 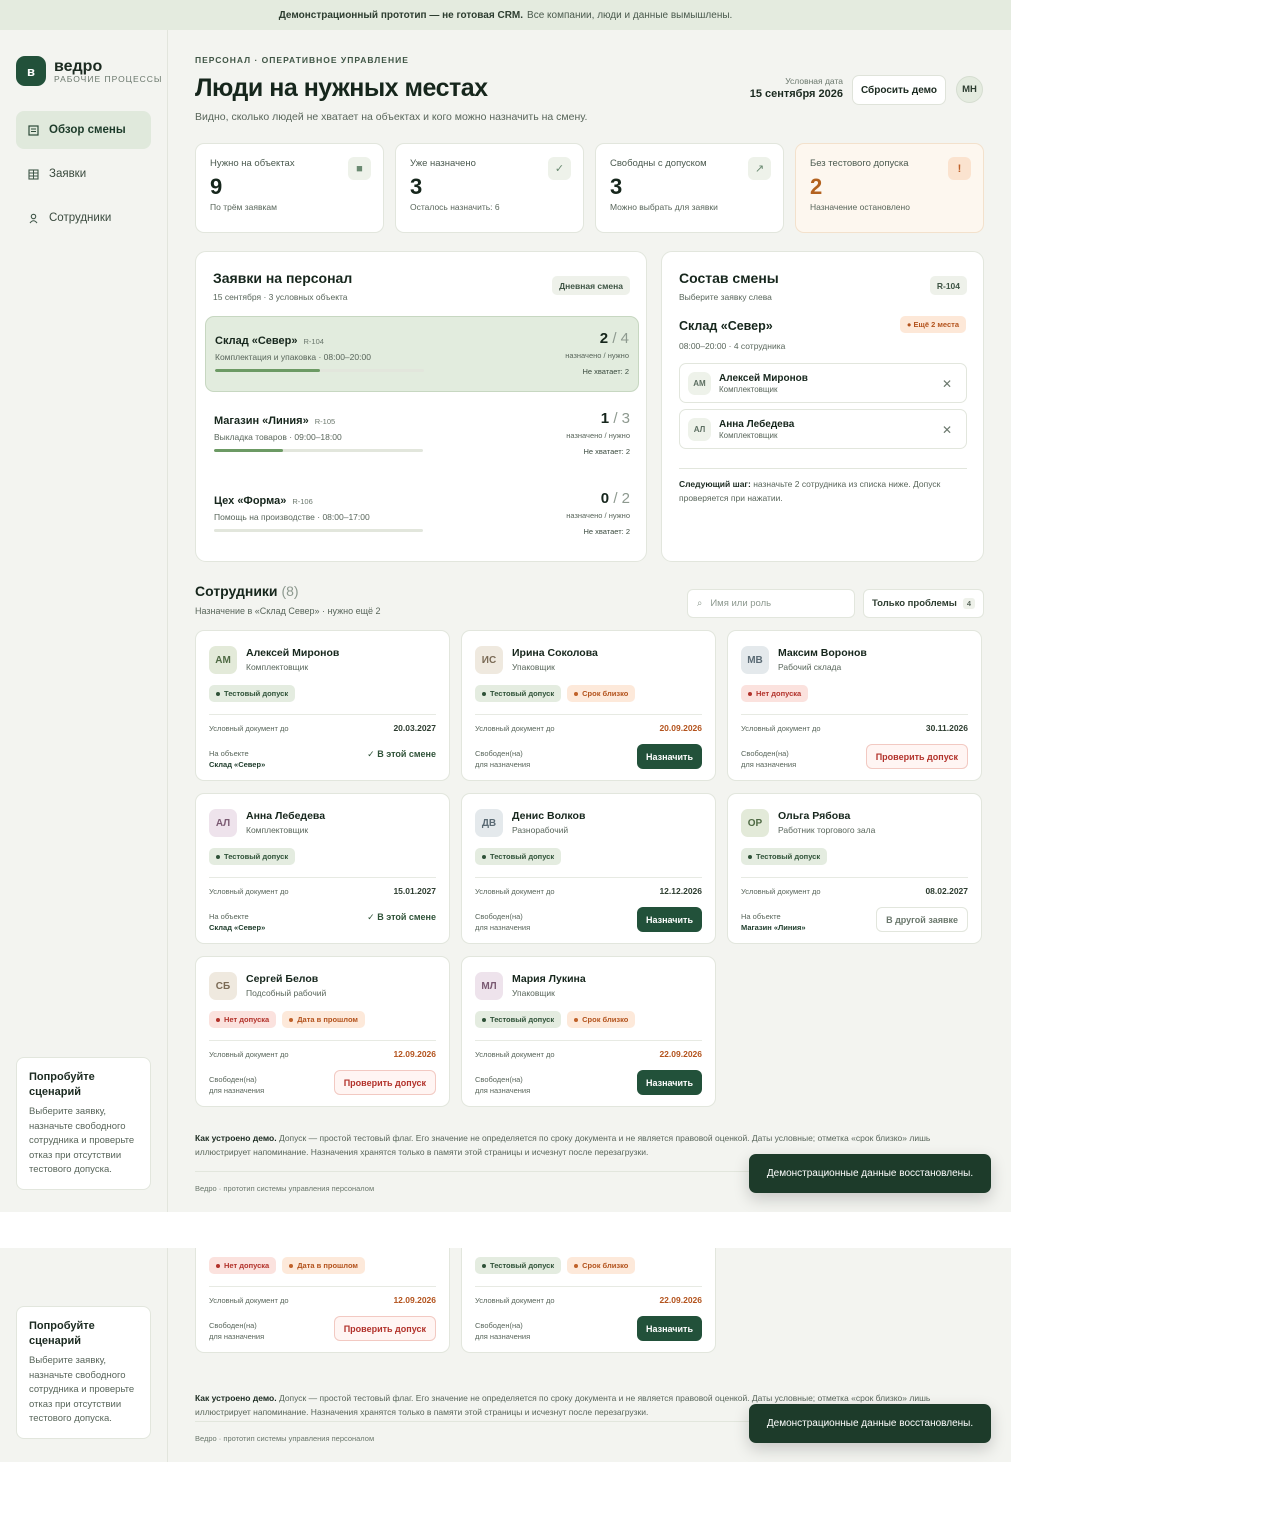 What do you see at coordinates (630, 15) in the screenshot?
I see `banner-text: Все компании, люди и данные вымышлены.` at bounding box center [630, 15].